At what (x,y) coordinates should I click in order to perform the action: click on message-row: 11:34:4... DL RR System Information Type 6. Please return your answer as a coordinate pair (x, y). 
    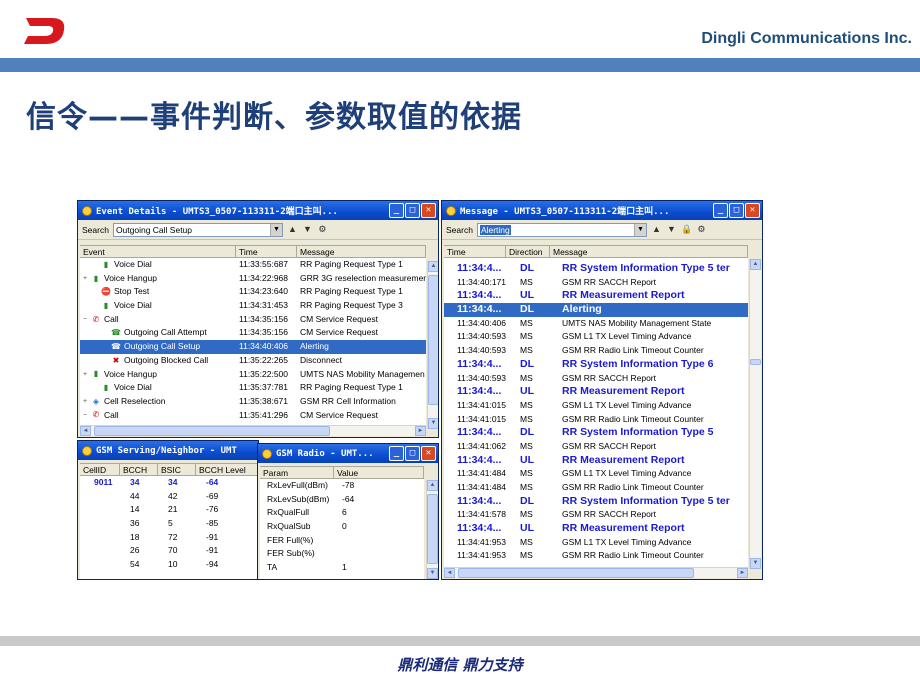
    Looking at the image, I should click on (596, 365).